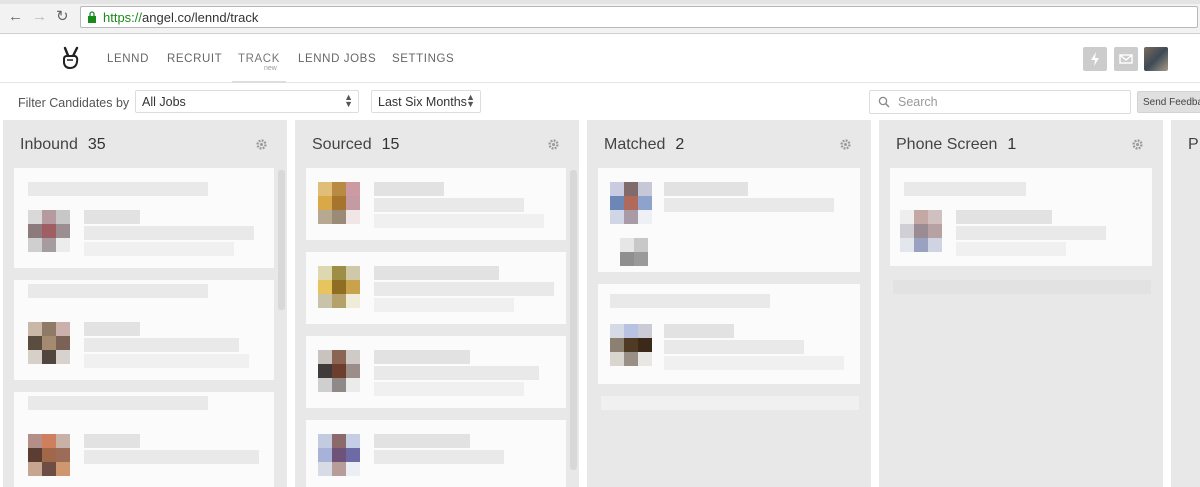  What do you see at coordinates (92, 17) in the screenshot?
I see `lock-icon` at bounding box center [92, 17].